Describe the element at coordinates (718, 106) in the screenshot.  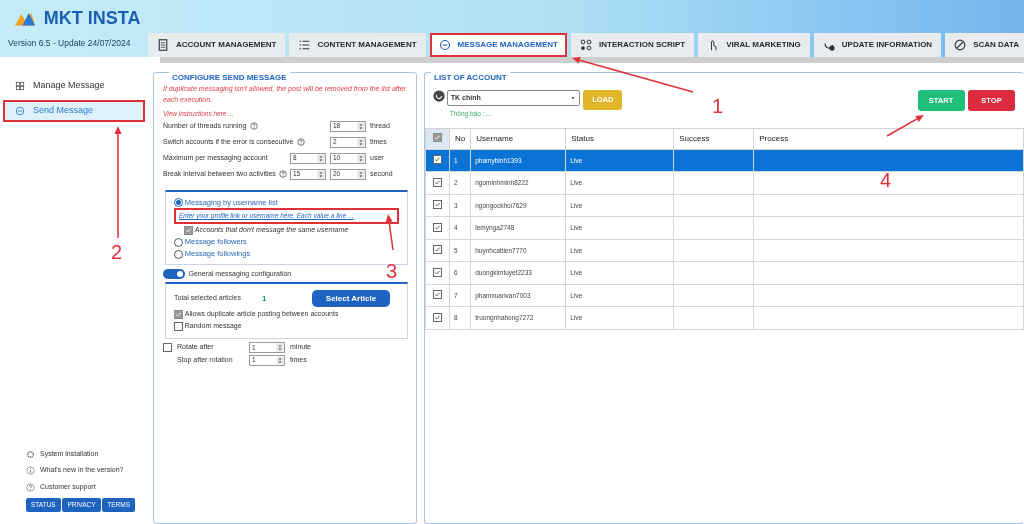
I see `annotation-number: 1` at that location.